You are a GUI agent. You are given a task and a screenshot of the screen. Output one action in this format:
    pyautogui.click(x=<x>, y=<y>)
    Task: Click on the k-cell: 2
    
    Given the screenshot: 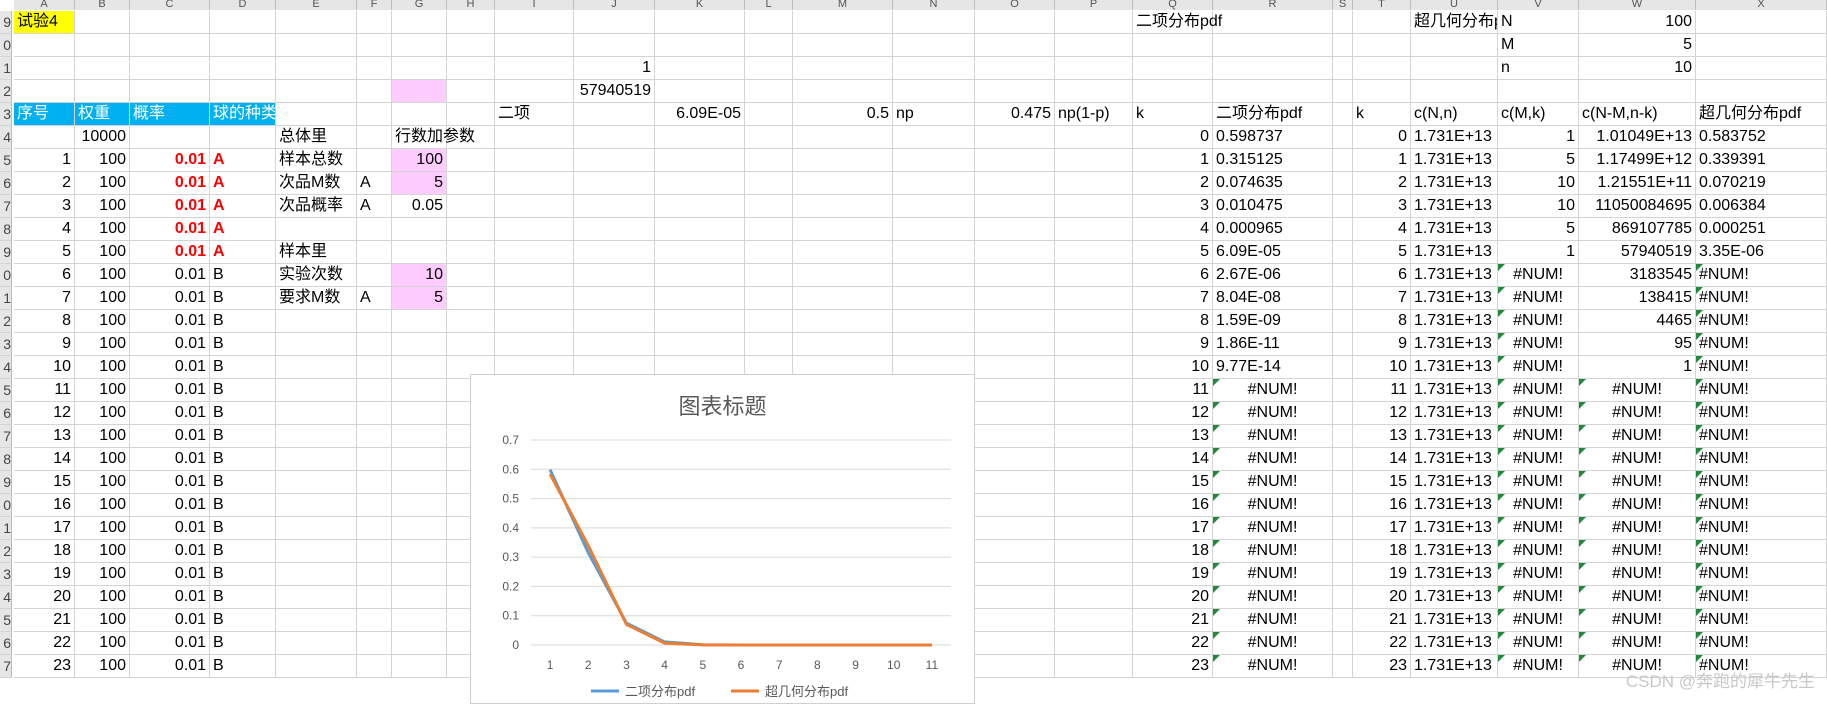 What is the action you would take?
    pyautogui.click(x=1382, y=183)
    